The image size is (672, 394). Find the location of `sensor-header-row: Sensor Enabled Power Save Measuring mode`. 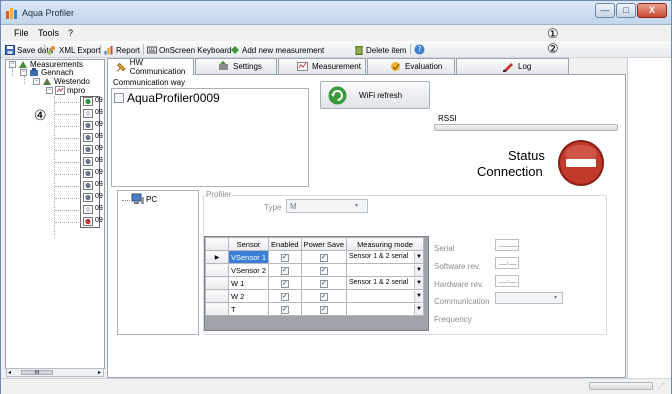

sensor-header-row: Sensor Enabled Power Save Measuring mode is located at coordinates (314, 244).